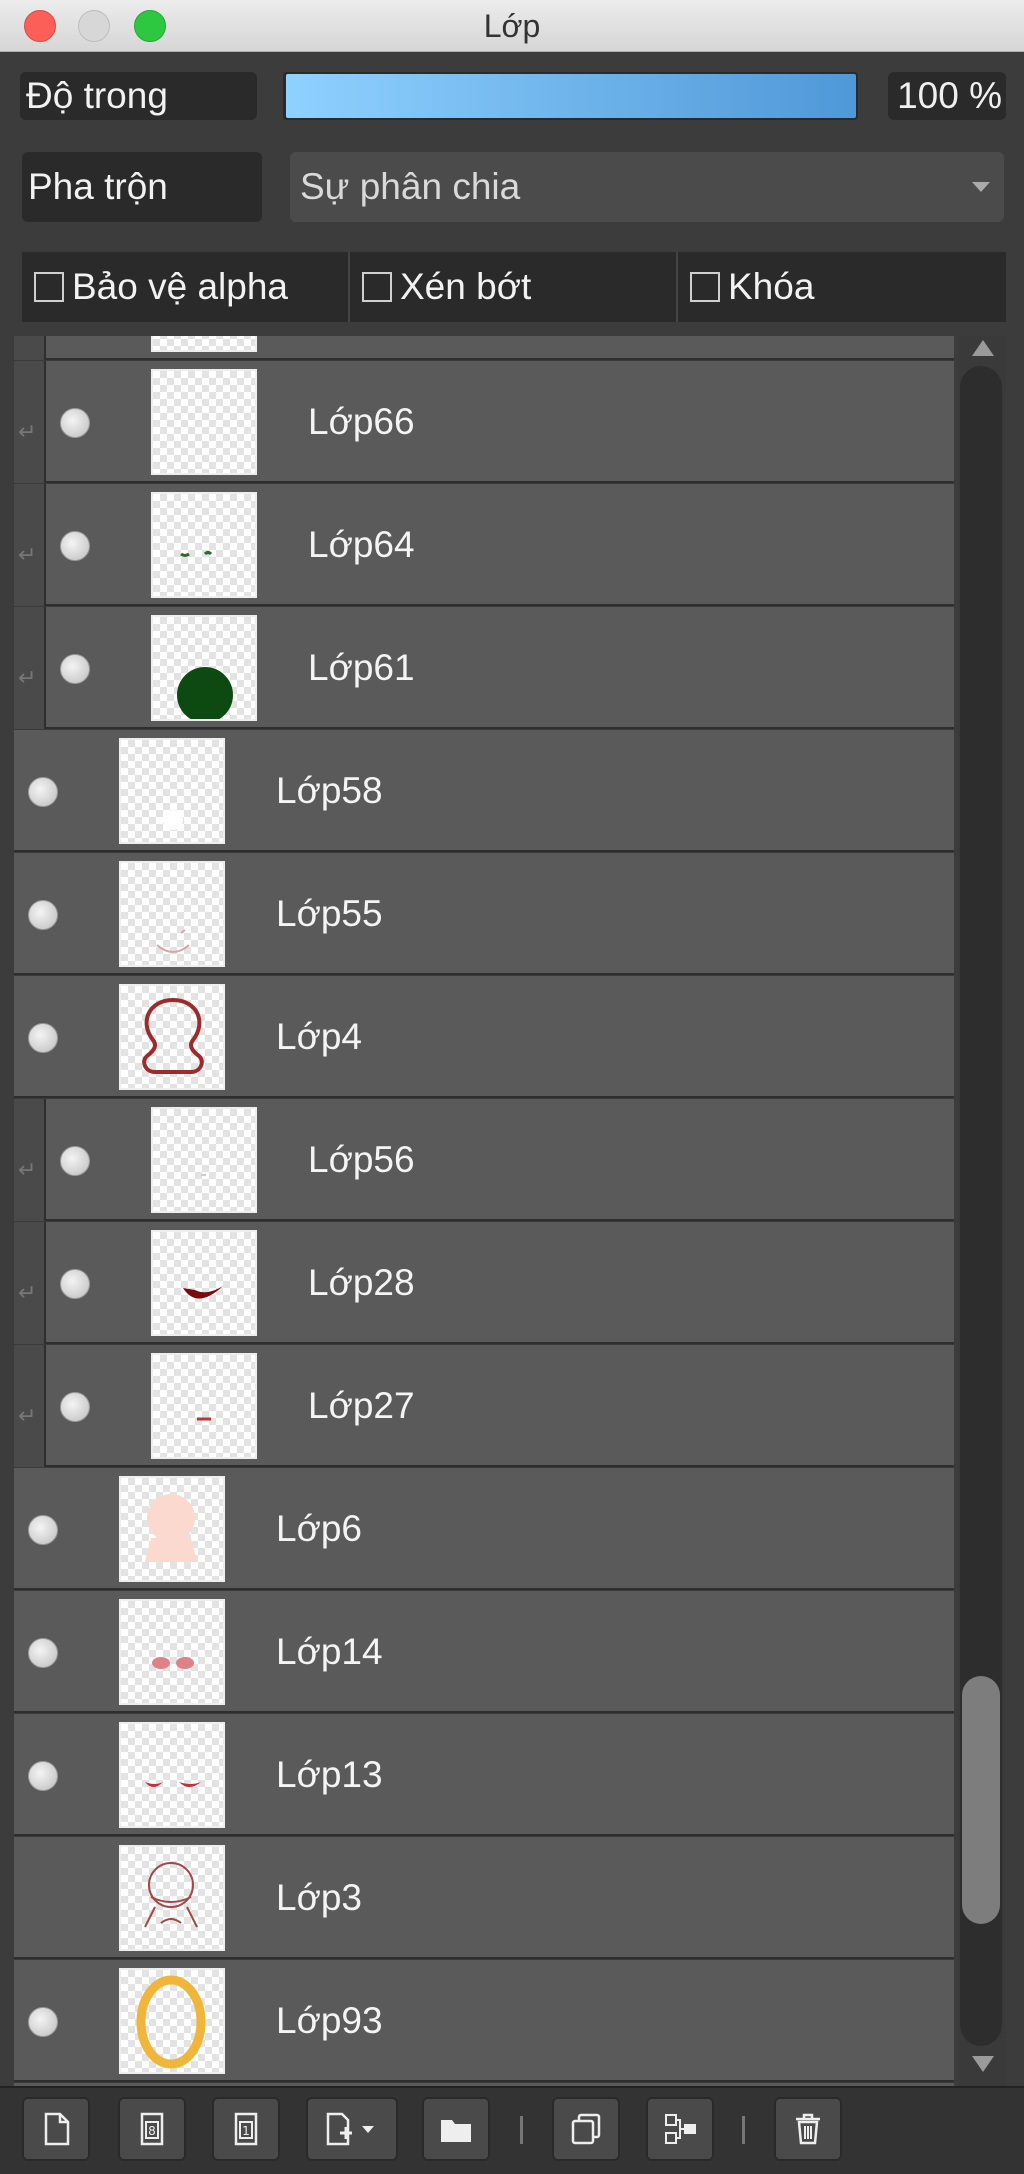 This screenshot has height=2174, width=1024. Describe the element at coordinates (484, 1898) in the screenshot. I see `layer-row: Lớp3` at that location.